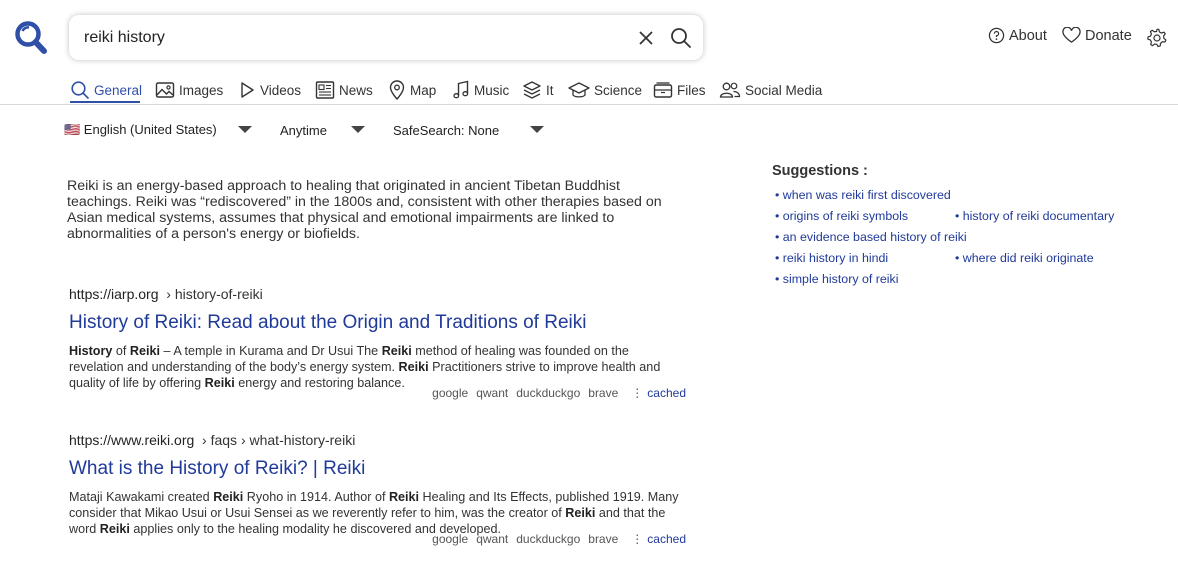 The width and height of the screenshot is (1178, 563). What do you see at coordinates (492, 90) in the screenshot?
I see `tab-label: Music` at bounding box center [492, 90].